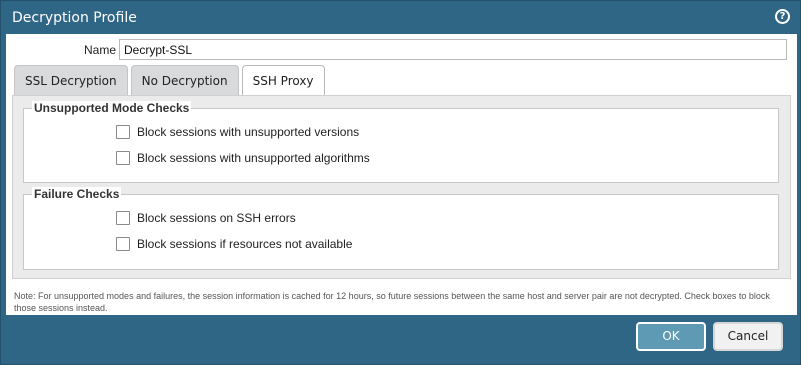  What do you see at coordinates (400, 17) in the screenshot?
I see `dialog-titlebar: Decryption Profile ?` at bounding box center [400, 17].